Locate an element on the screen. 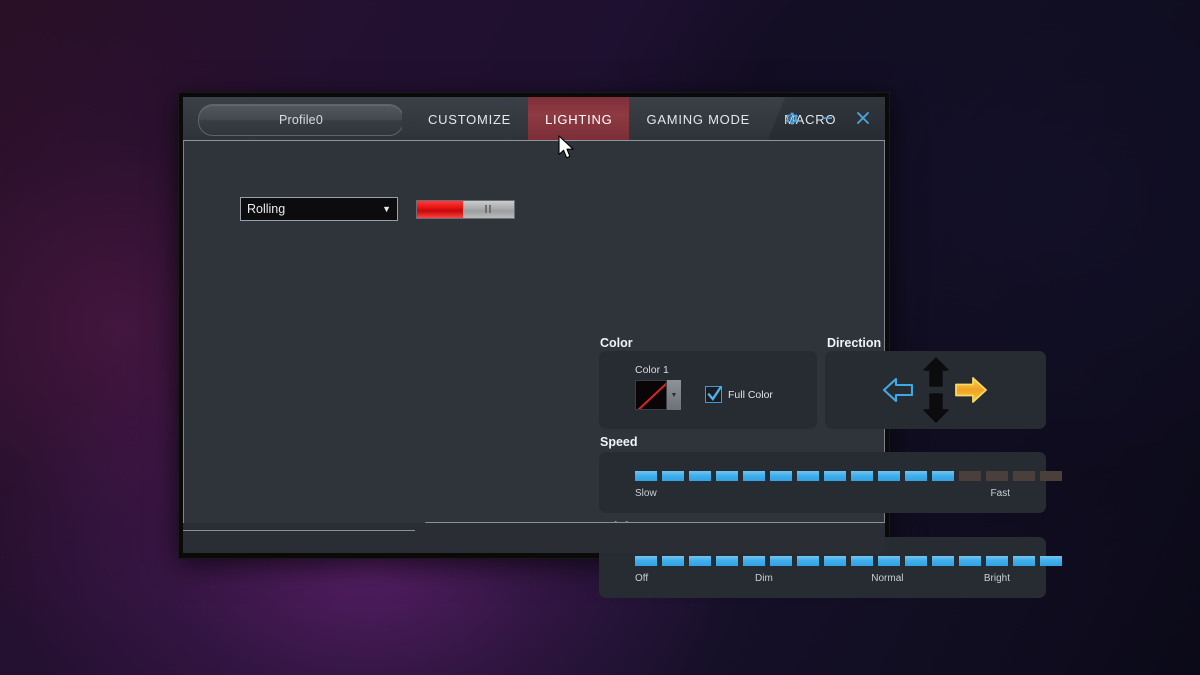  checkbox-box is located at coordinates (714, 394).